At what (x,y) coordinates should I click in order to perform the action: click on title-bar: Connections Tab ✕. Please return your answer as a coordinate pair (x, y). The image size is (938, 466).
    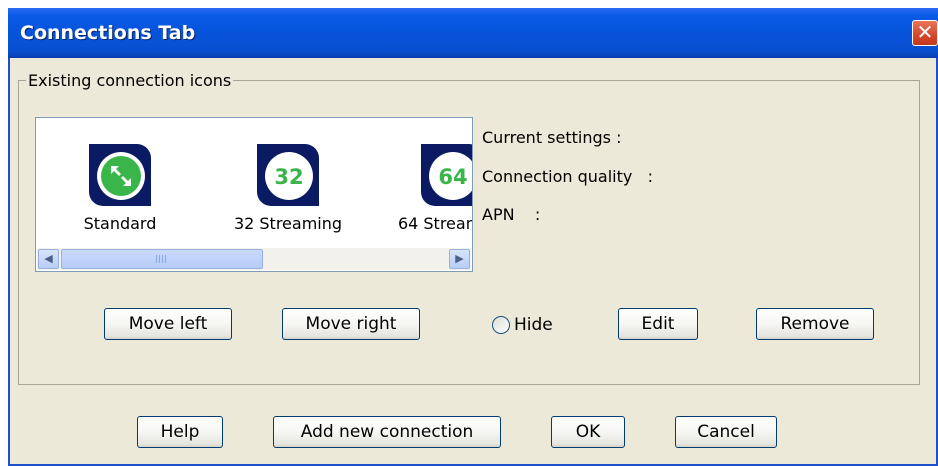
    Looking at the image, I should click on (473, 33).